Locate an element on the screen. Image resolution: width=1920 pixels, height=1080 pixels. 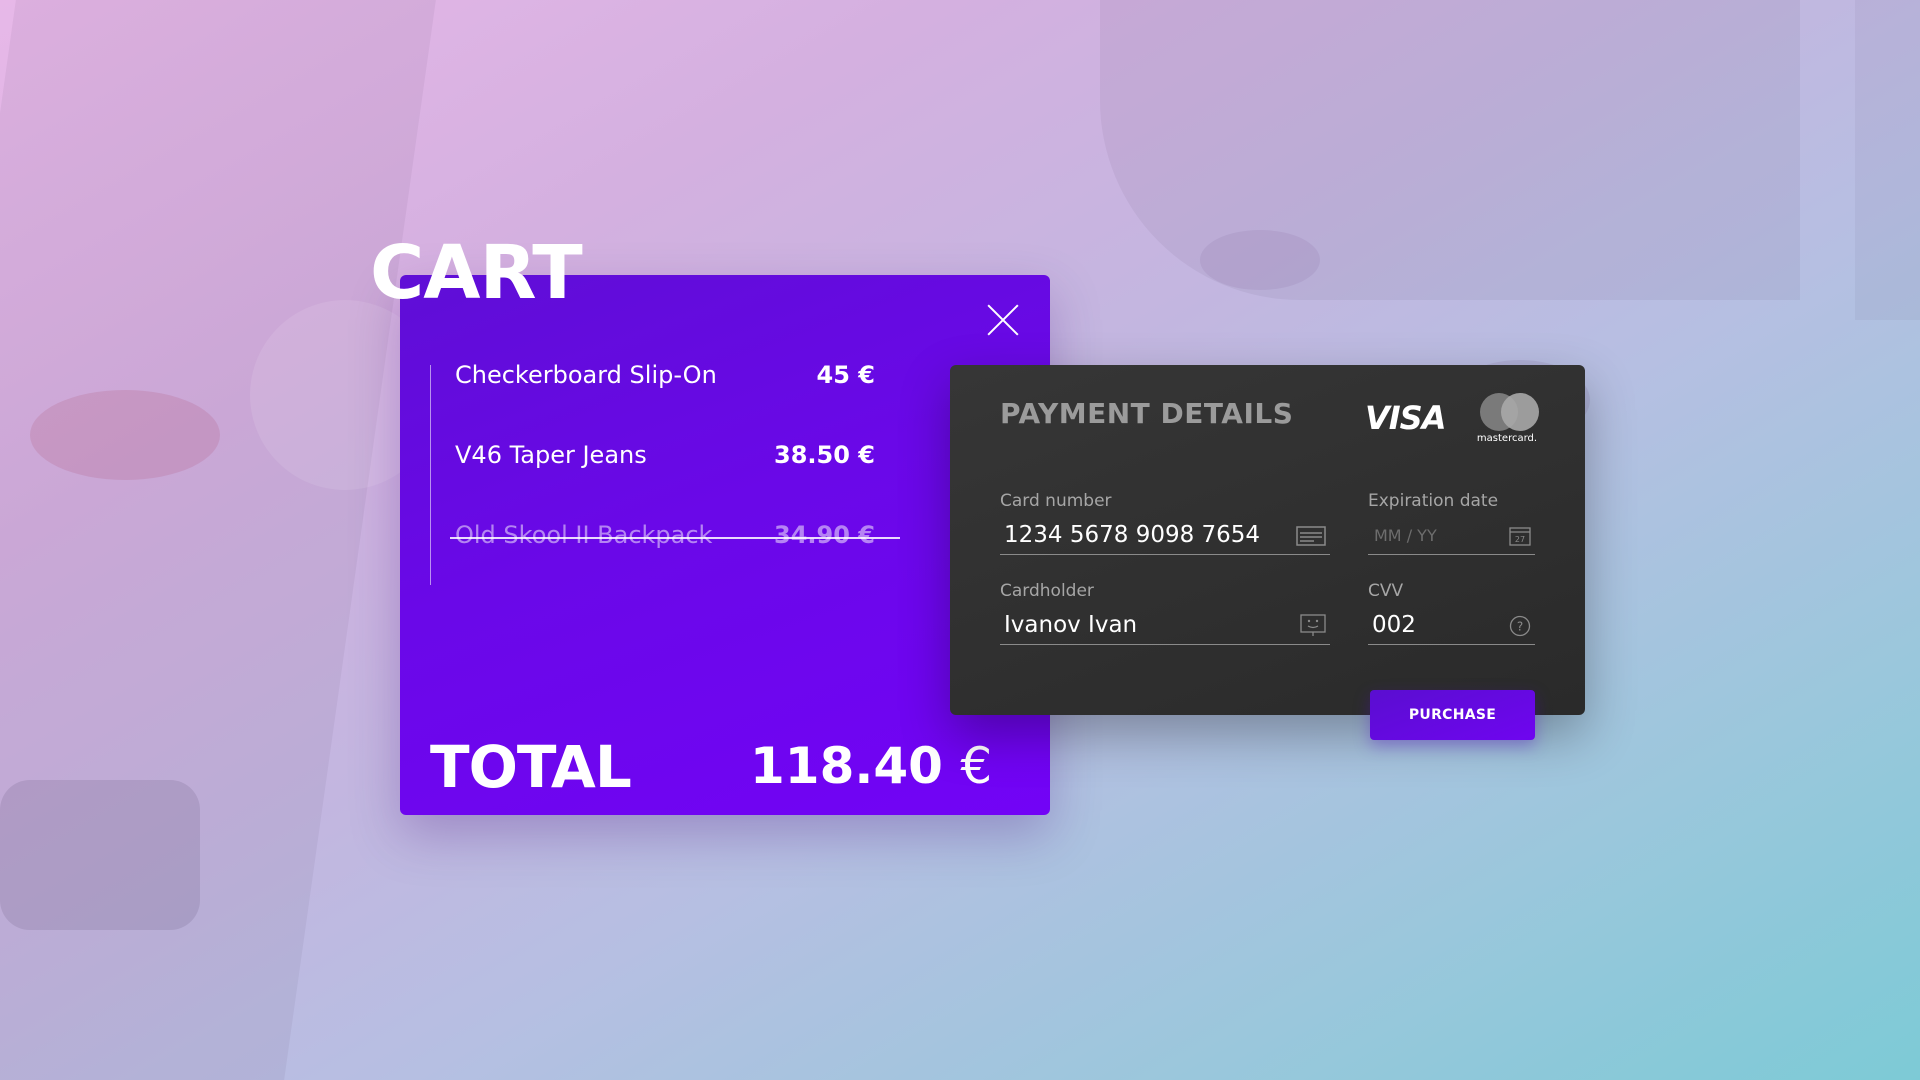
card-icon is located at coordinates (1311, 538).